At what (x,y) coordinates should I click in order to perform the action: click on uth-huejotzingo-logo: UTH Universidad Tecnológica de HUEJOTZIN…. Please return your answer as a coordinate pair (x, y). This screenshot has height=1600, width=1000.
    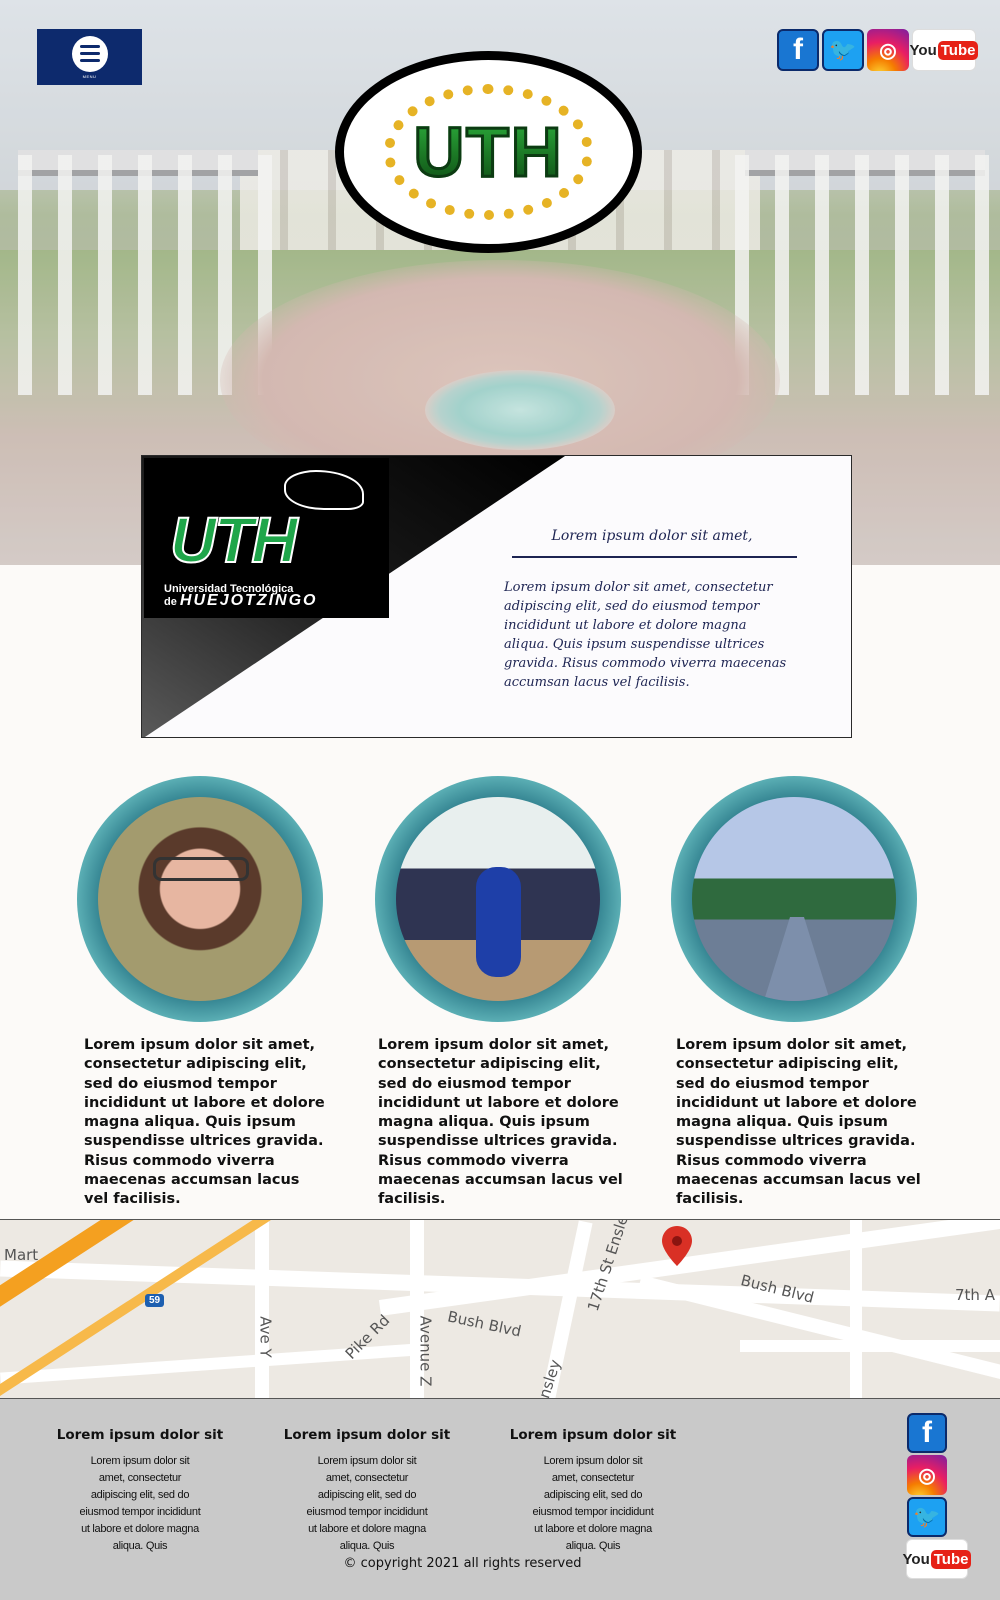
    Looking at the image, I should click on (266, 538).